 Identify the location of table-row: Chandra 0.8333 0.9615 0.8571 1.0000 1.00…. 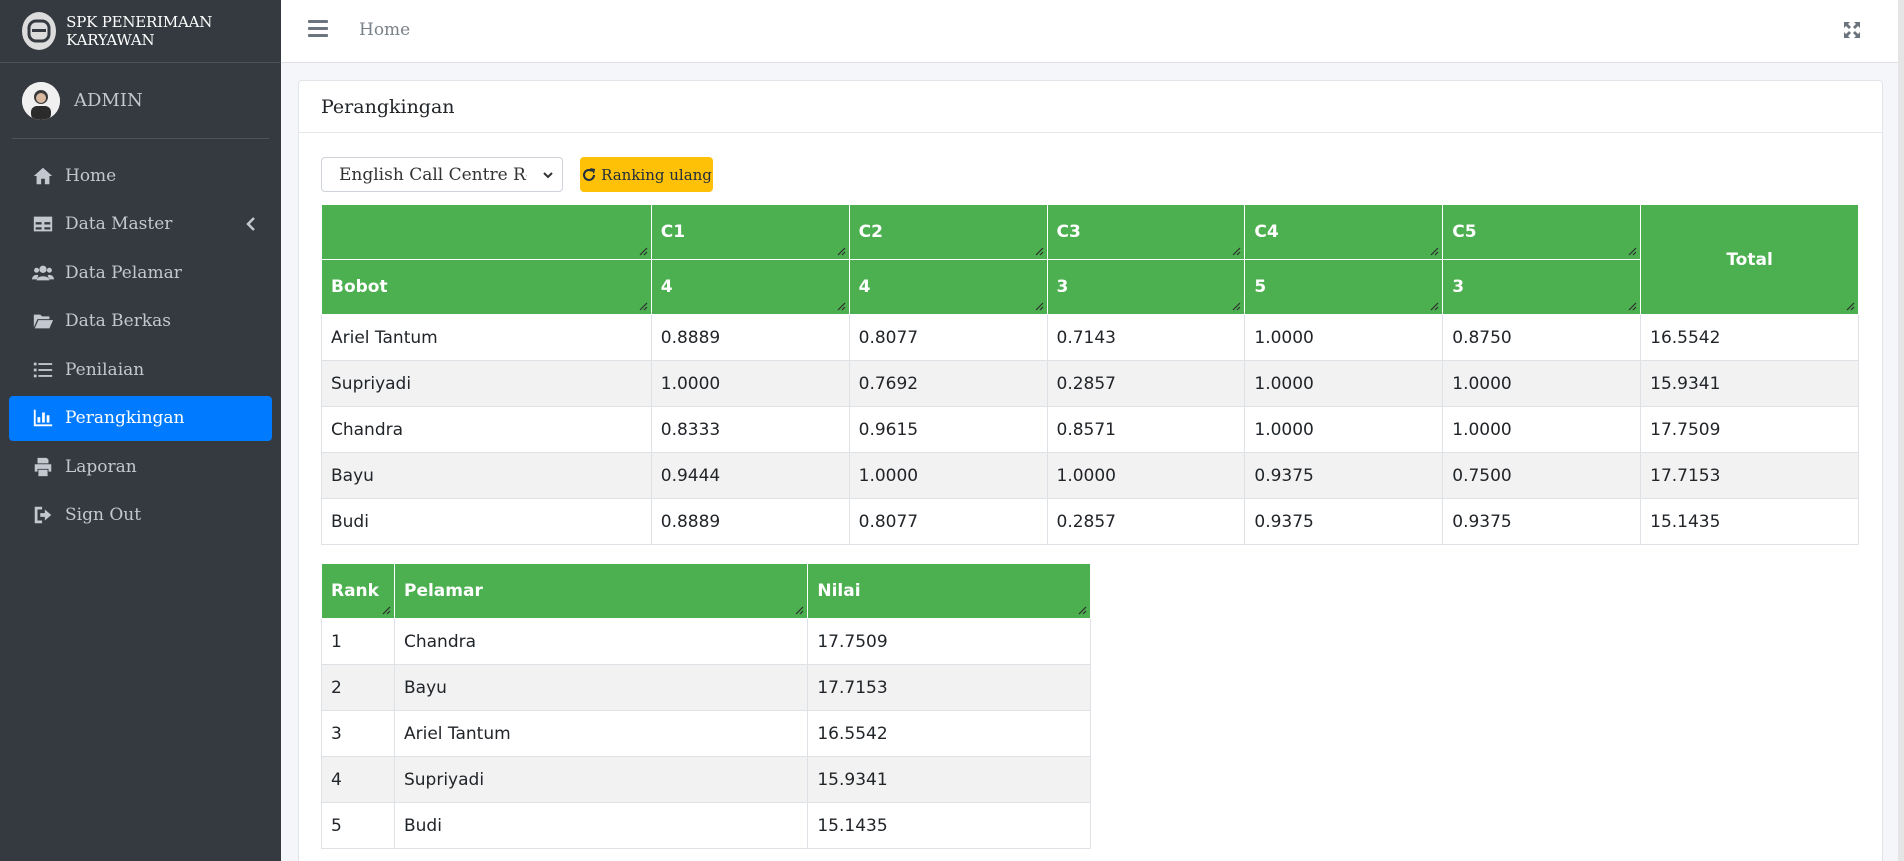
(1090, 429).